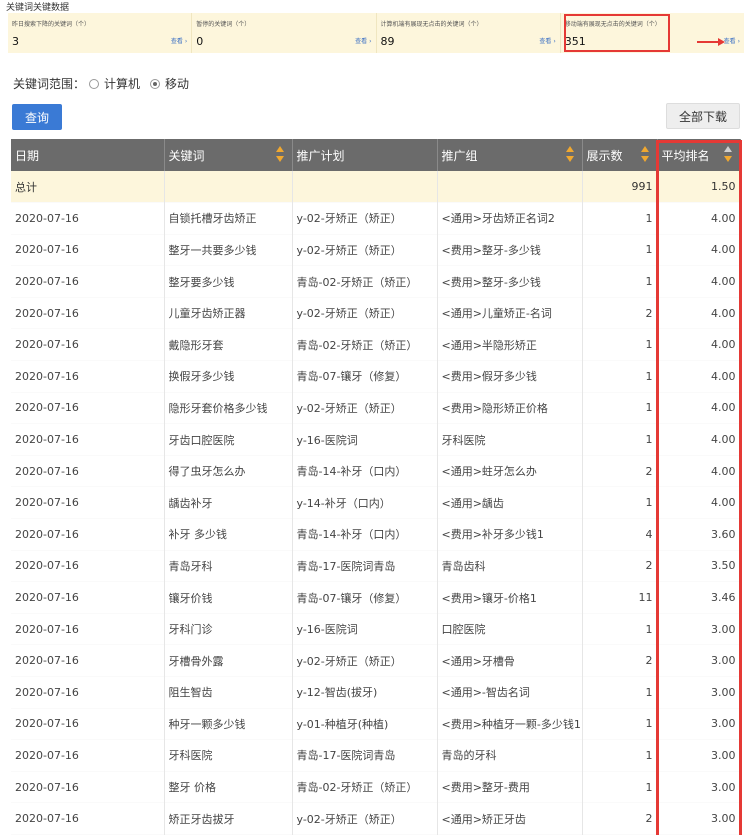 The width and height of the screenshot is (754, 835). I want to click on cell-plan: 青岛-14-补牙（口内）, so click(365, 534).